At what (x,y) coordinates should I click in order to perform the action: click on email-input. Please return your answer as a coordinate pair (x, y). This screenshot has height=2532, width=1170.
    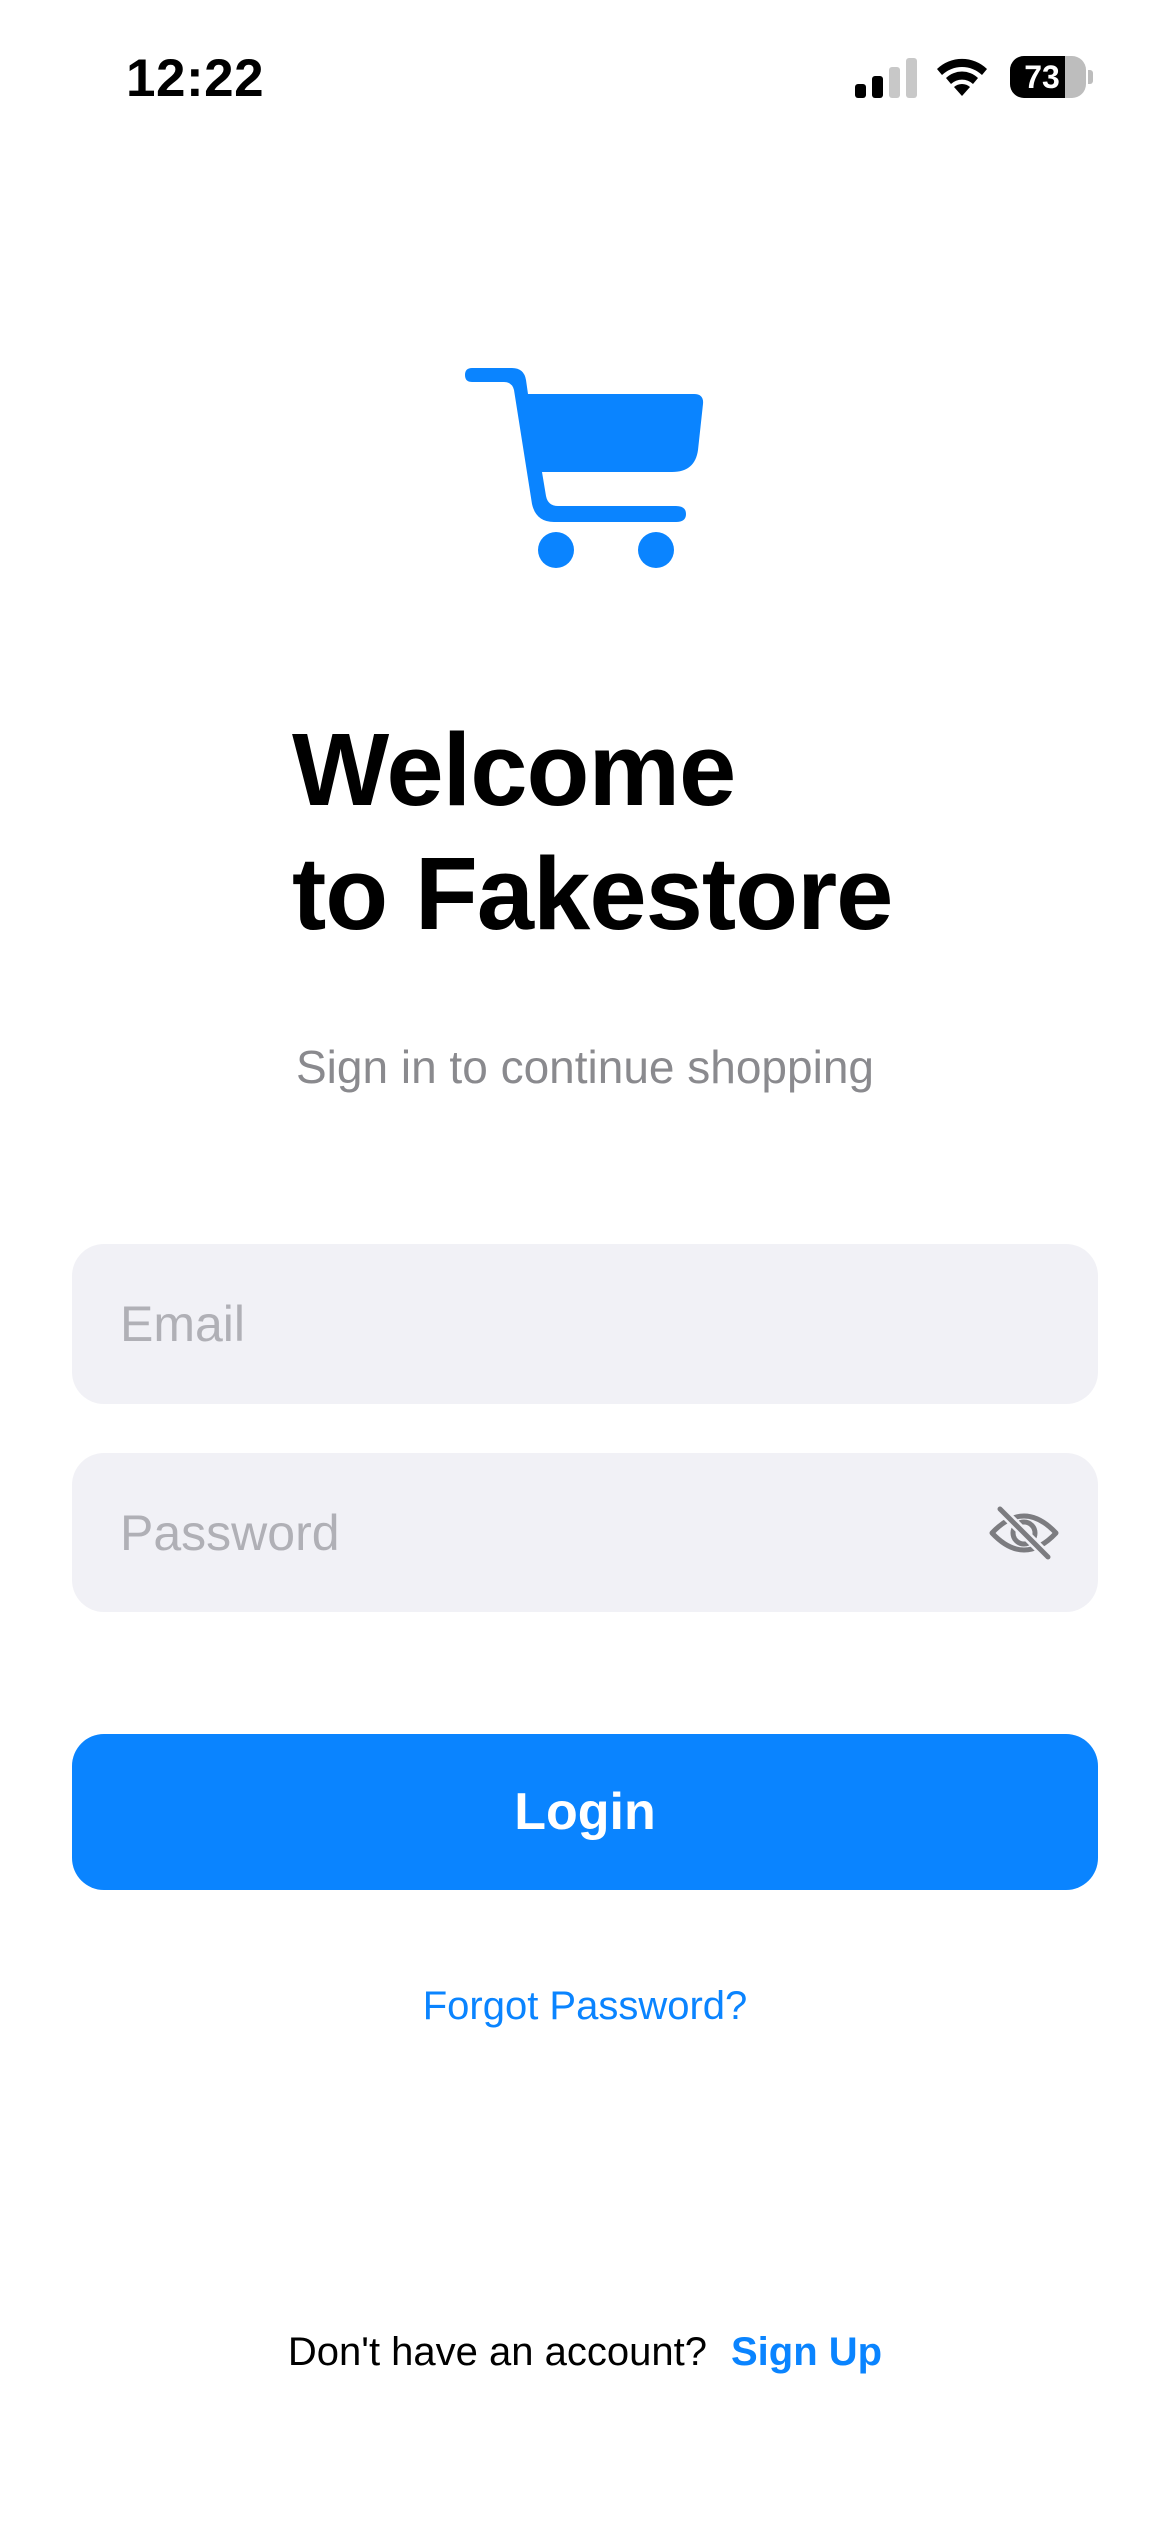
    Looking at the image, I should click on (570, 1324).